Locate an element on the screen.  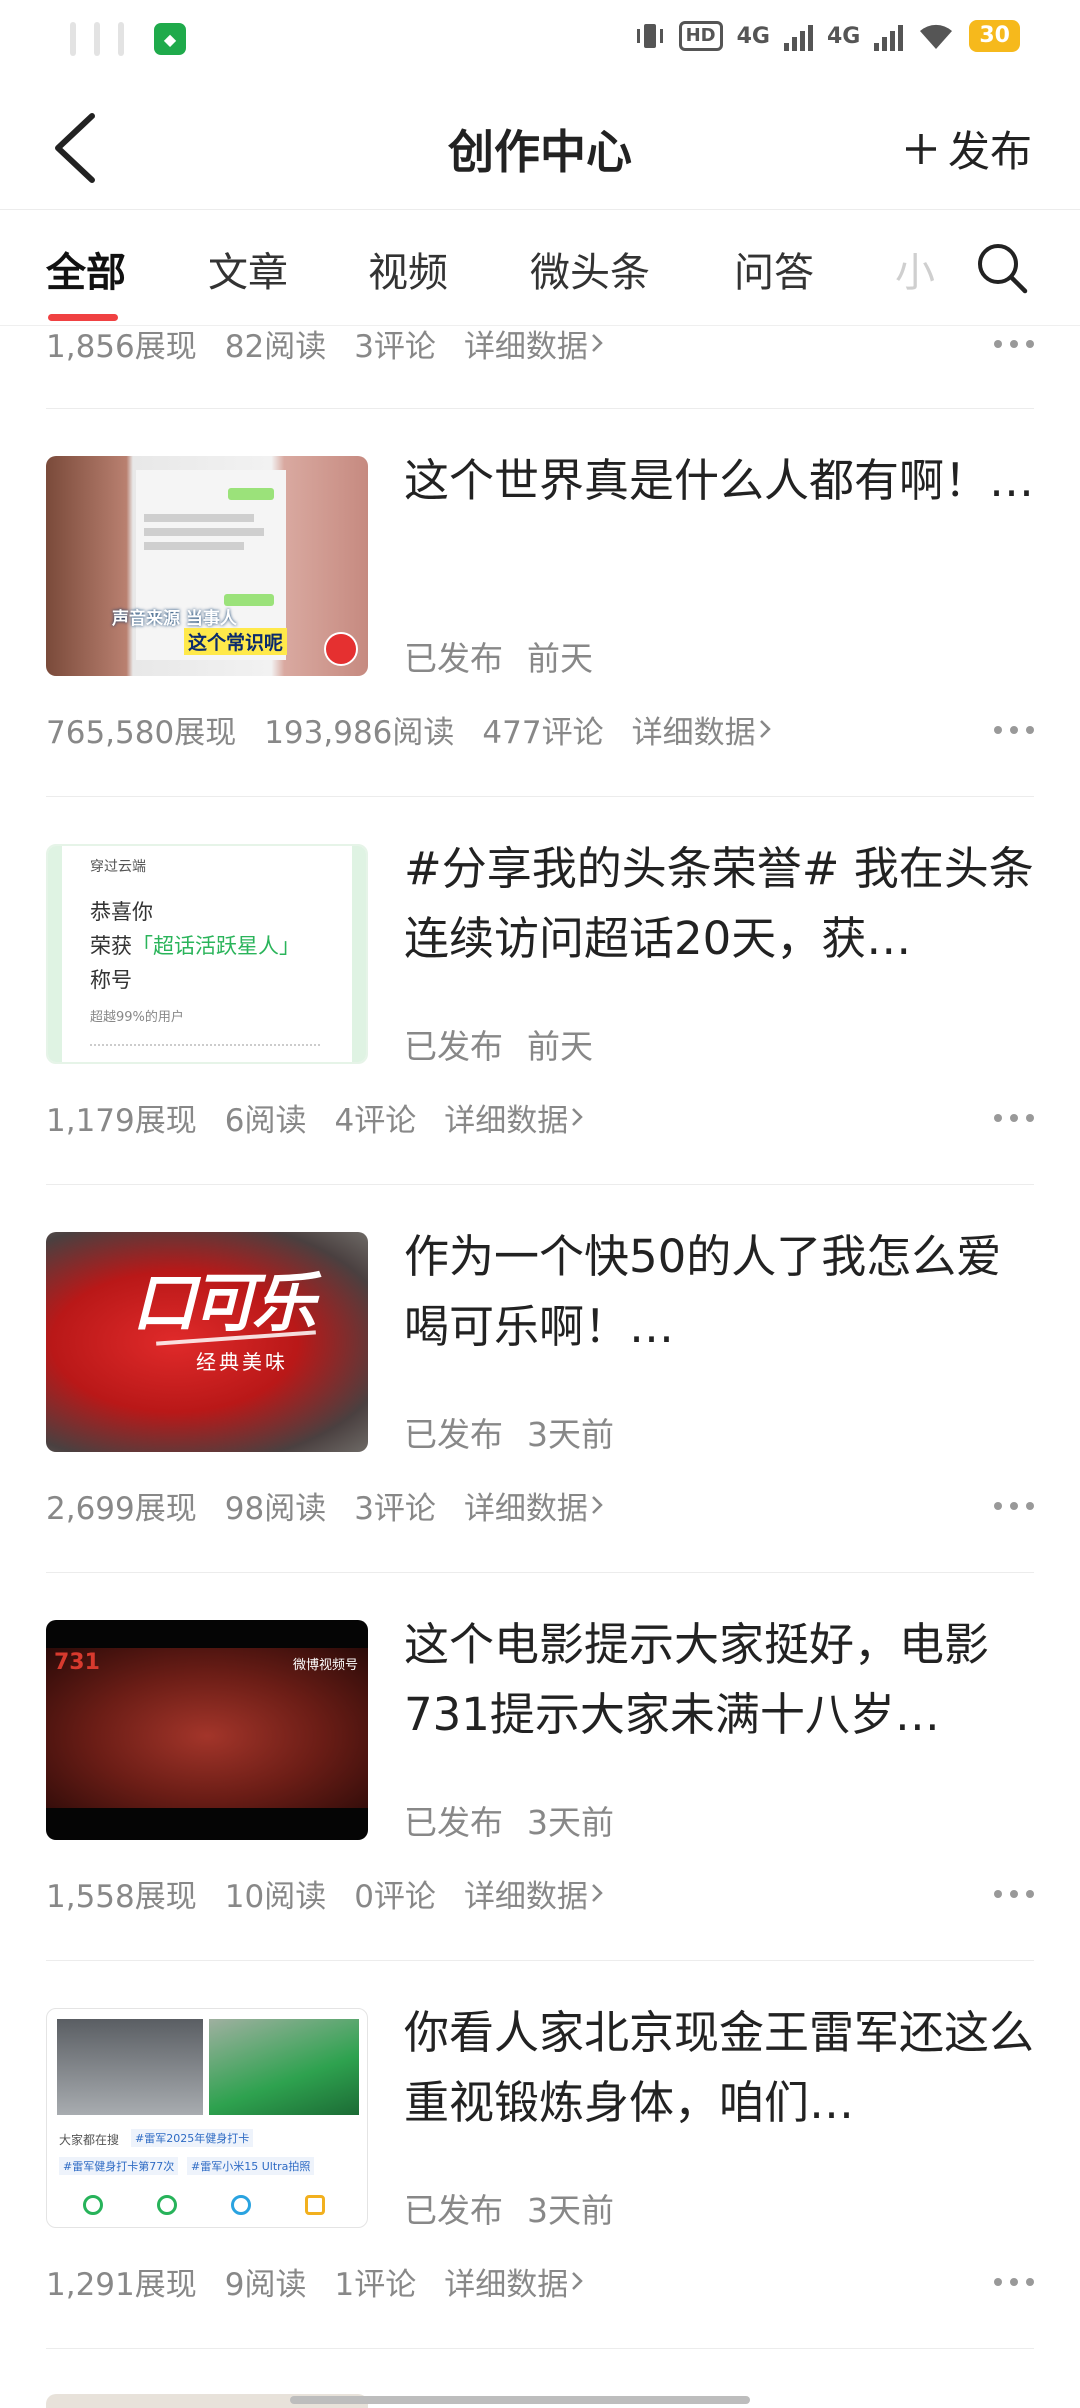
car-photo is located at coordinates (284, 2067).